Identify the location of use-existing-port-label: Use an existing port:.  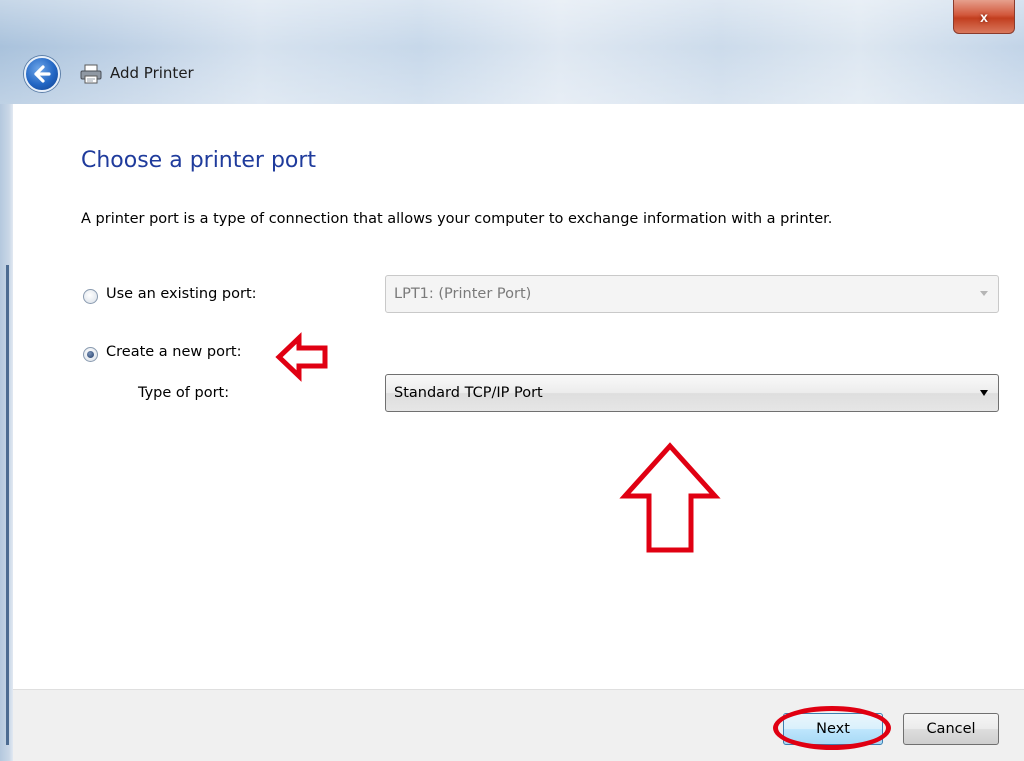
(181, 294).